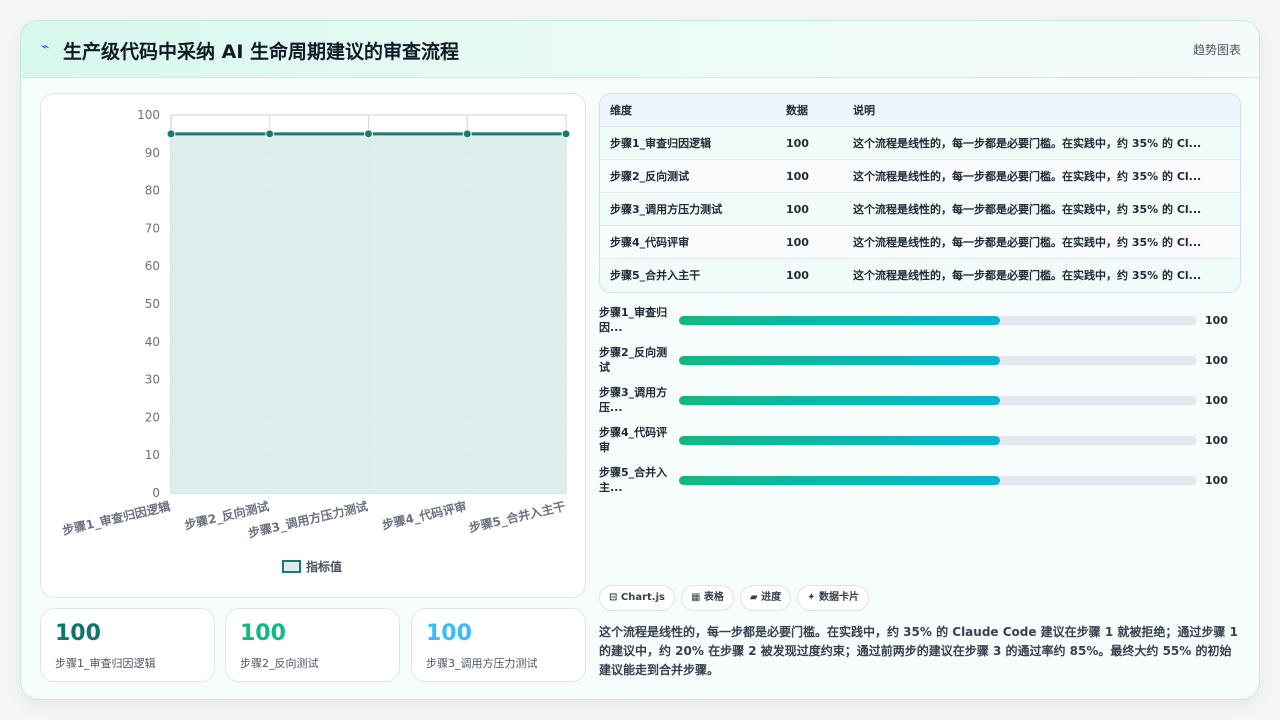 The width and height of the screenshot is (1280, 720). I want to click on progress-row: 步骤4_代码评审 100, so click(919, 445).